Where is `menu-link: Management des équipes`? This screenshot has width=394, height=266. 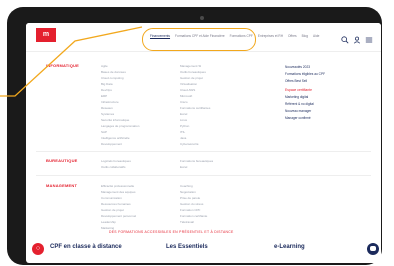
menu-link: Management des équipes is located at coordinates (118, 192).